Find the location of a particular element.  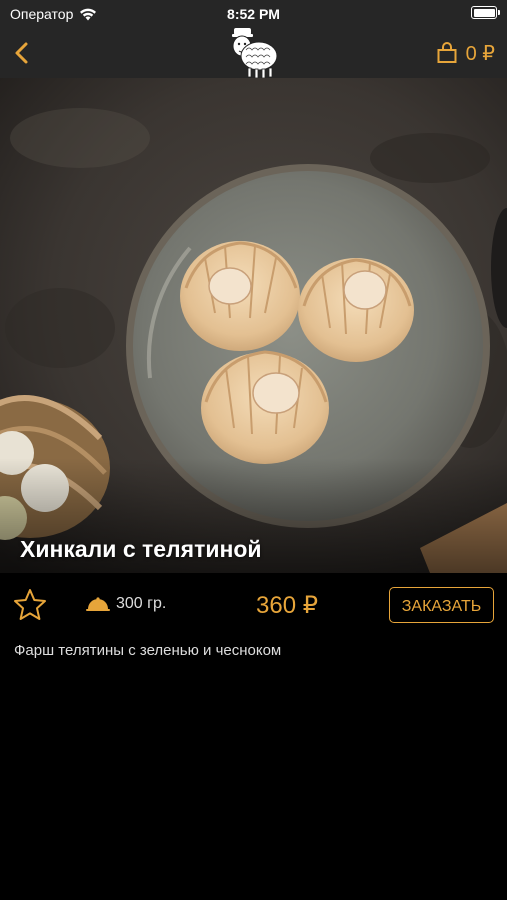

dish-weight: 300 гр. is located at coordinates (126, 604).